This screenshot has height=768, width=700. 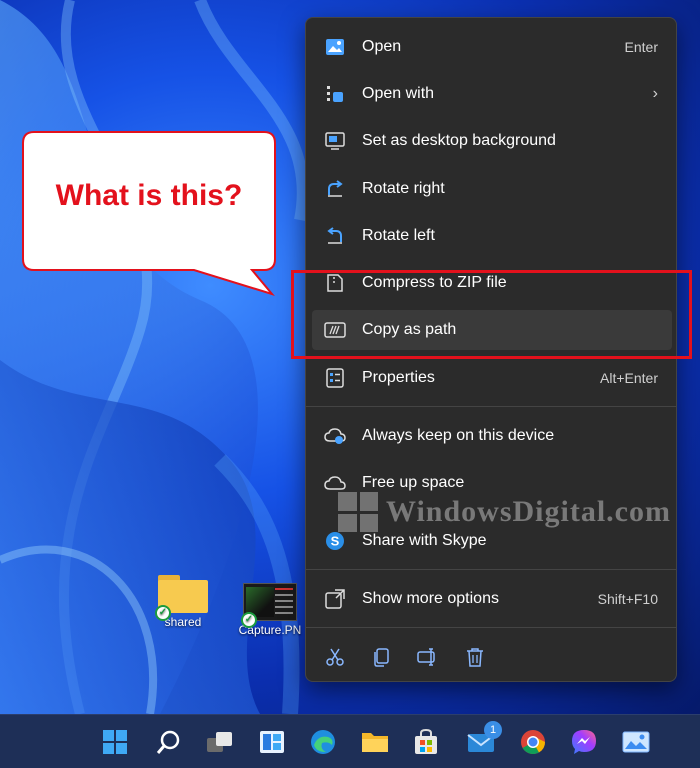 What do you see at coordinates (149, 213) in the screenshot?
I see `speech-callout: What is this?` at bounding box center [149, 213].